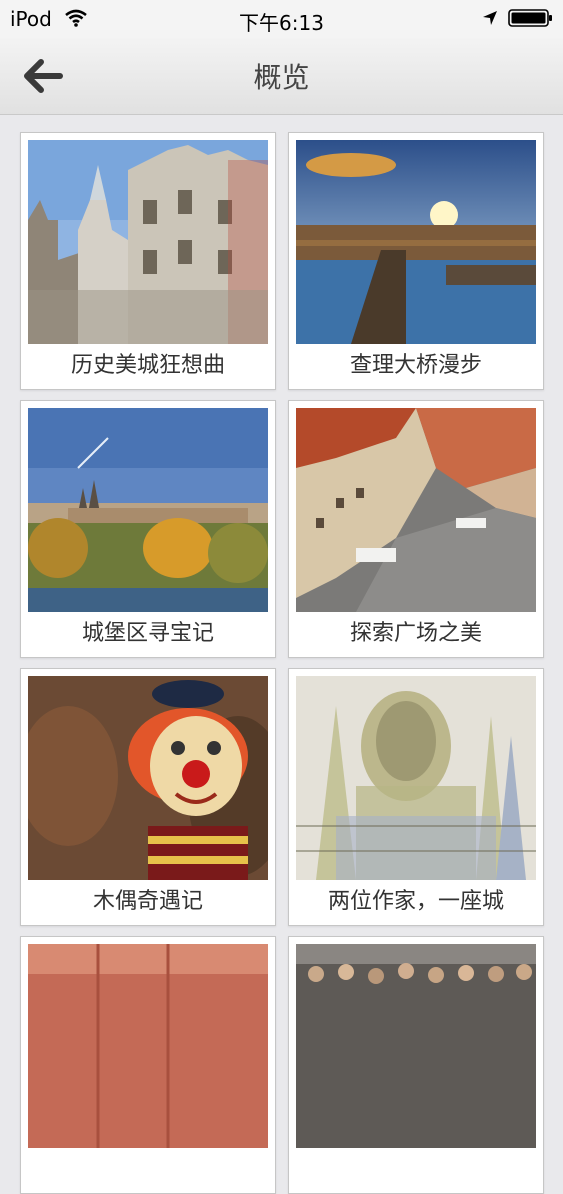  What do you see at coordinates (148, 778) in the screenshot?
I see `clown-marionette-photo` at bounding box center [148, 778].